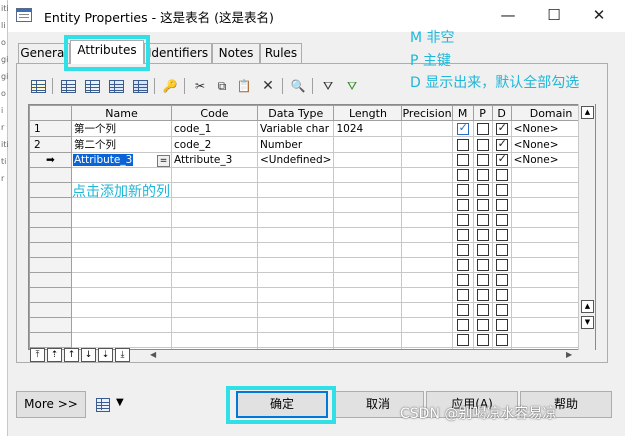 The image size is (625, 436). Describe the element at coordinates (200, 86) in the screenshot. I see `cut-icon: ✂` at that location.